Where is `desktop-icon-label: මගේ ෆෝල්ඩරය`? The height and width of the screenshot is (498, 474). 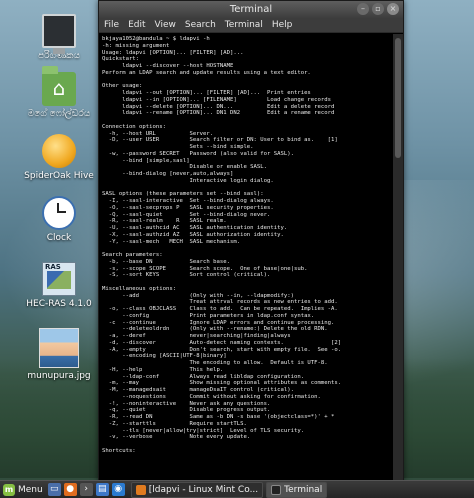 desktop-icon-label: මගේ ෆෝල්ඩරය is located at coordinates (59, 114).